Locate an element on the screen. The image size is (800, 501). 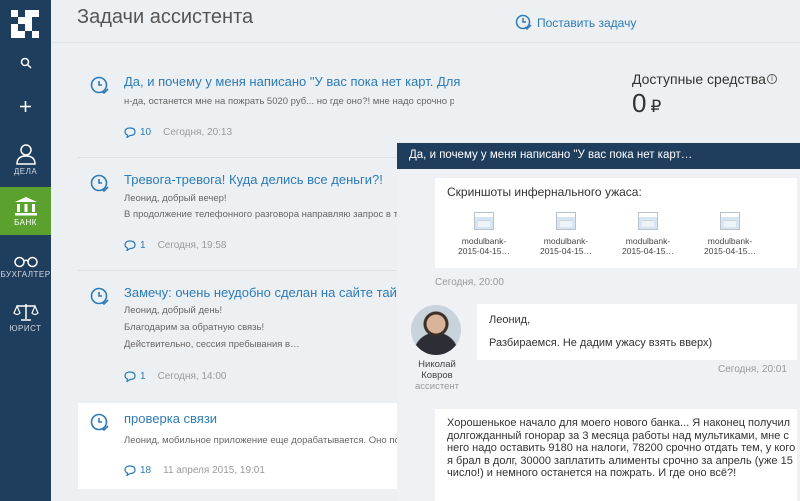
author-last-name: Ковров is located at coordinates (437, 375).